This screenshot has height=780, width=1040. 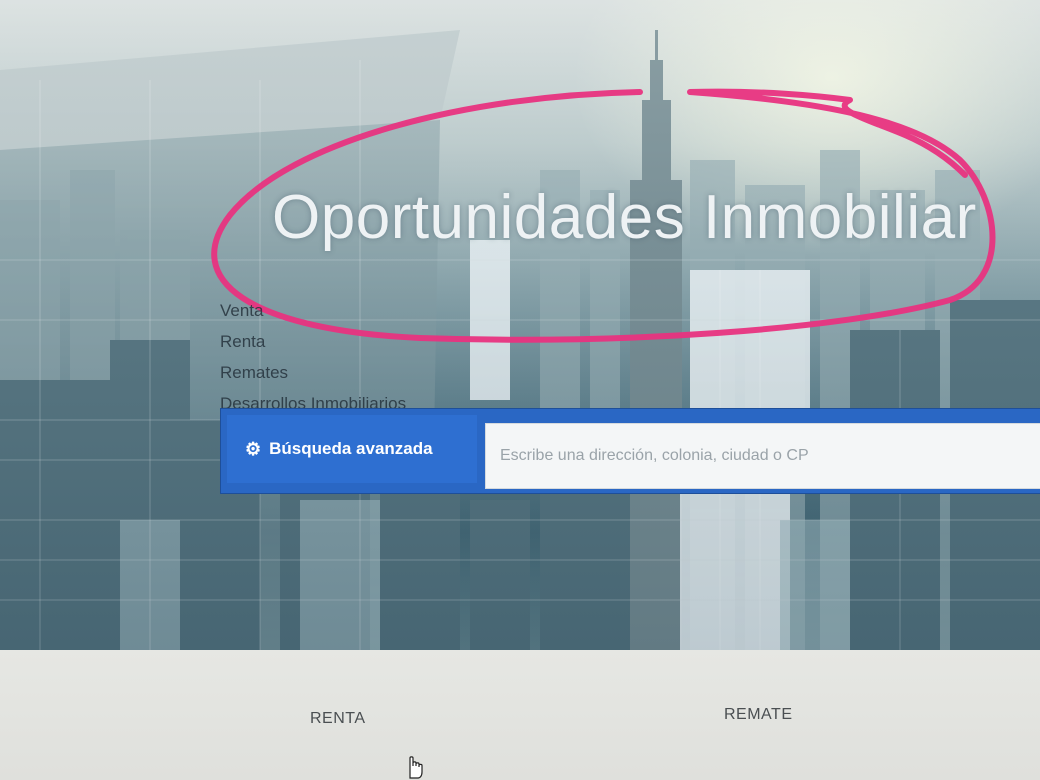 I want to click on link-renta: Renta, so click(x=313, y=341).